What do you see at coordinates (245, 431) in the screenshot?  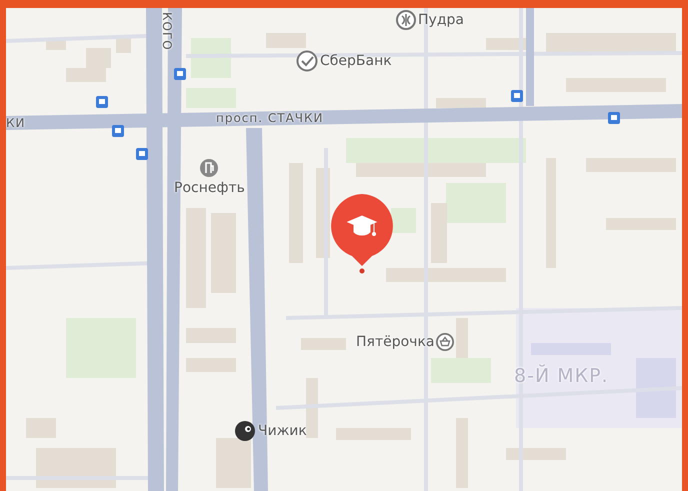 I see `bird-icon` at bounding box center [245, 431].